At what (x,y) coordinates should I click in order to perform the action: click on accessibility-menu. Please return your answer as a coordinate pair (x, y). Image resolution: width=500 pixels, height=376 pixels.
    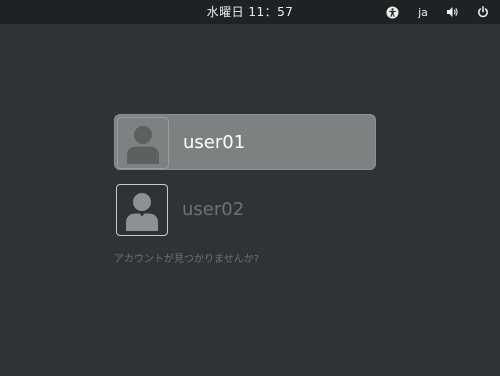
    Looking at the image, I should click on (392, 12).